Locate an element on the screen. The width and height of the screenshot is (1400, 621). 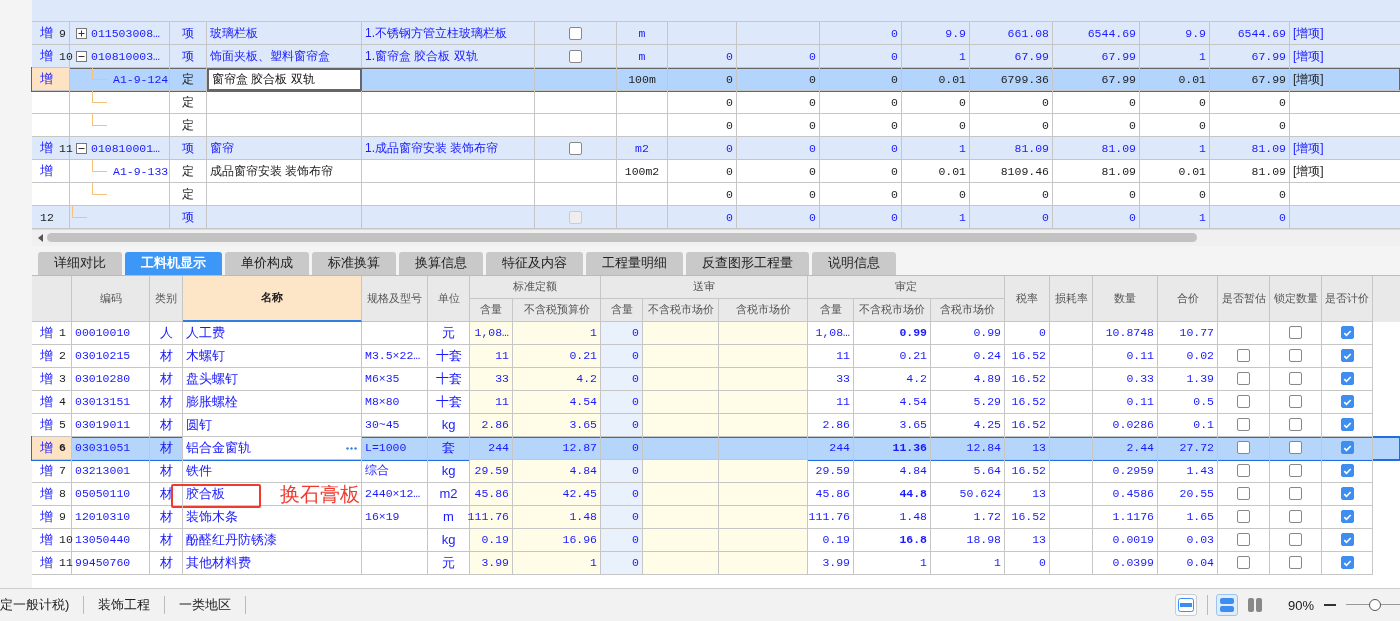
table-cell: 244 is located at coordinates (498, 448).